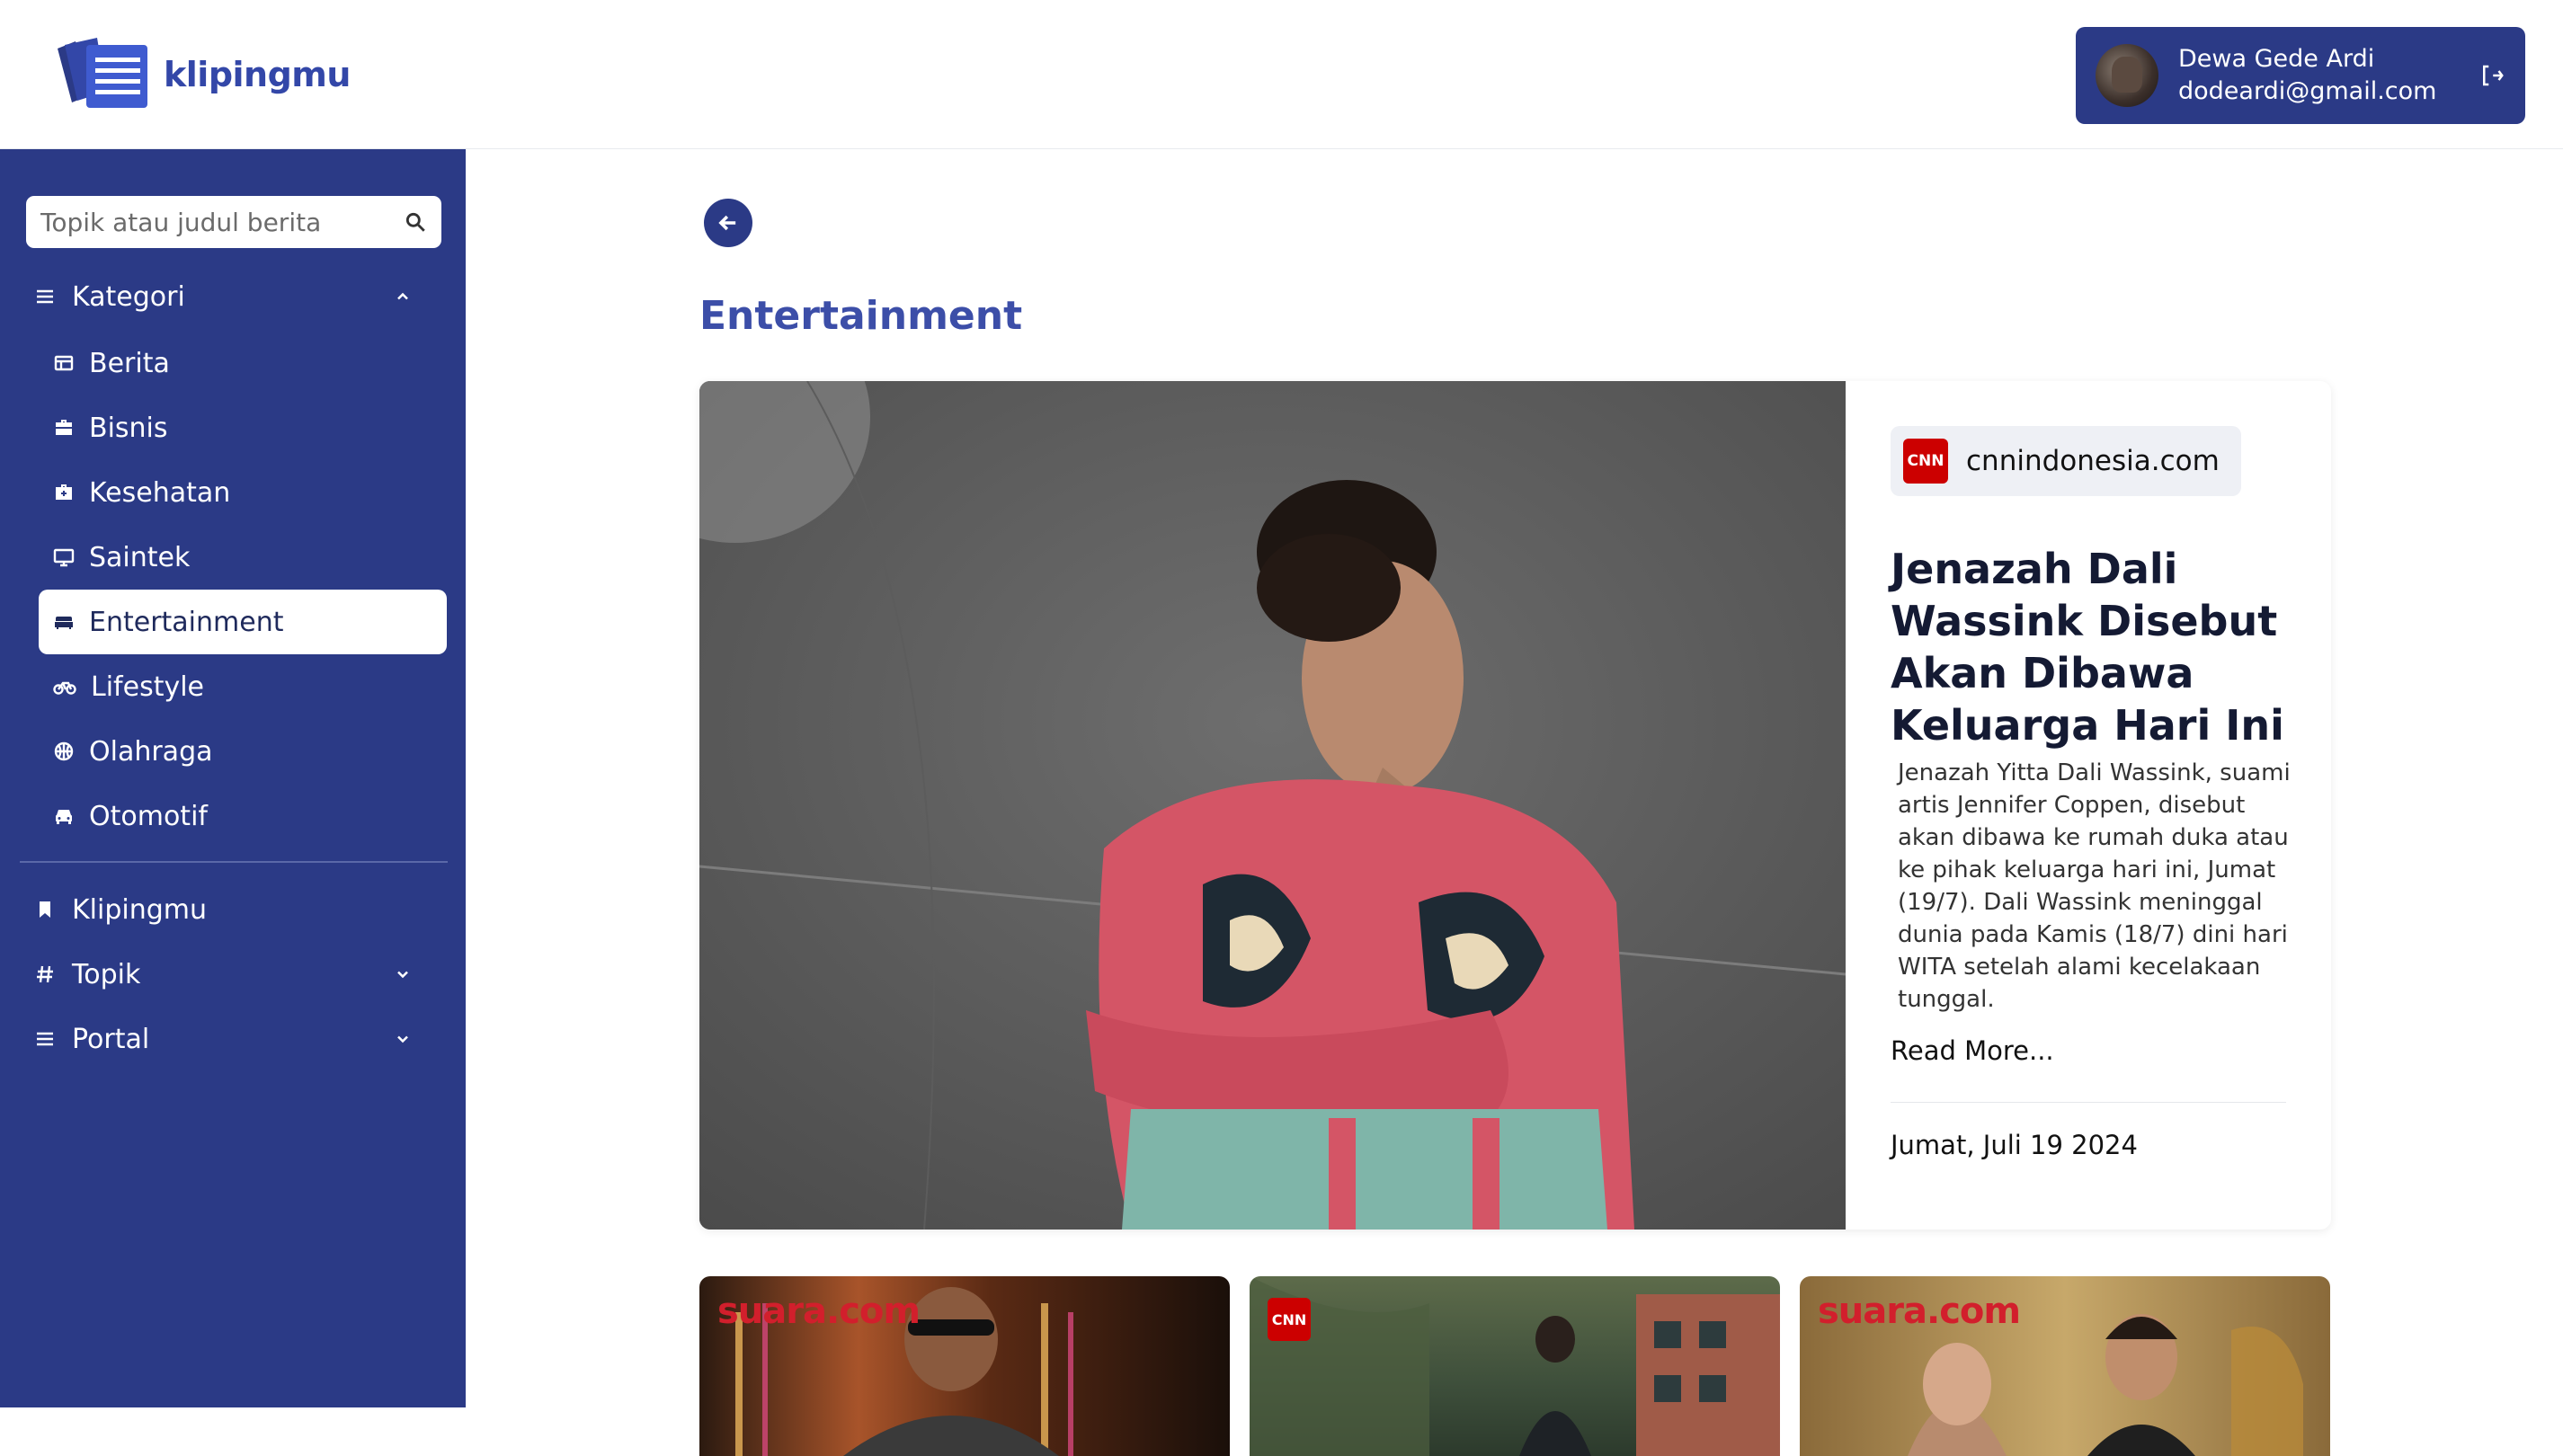 Image resolution: width=2563 pixels, height=1456 pixels. Describe the element at coordinates (222, 222) in the screenshot. I see `search-input` at that location.